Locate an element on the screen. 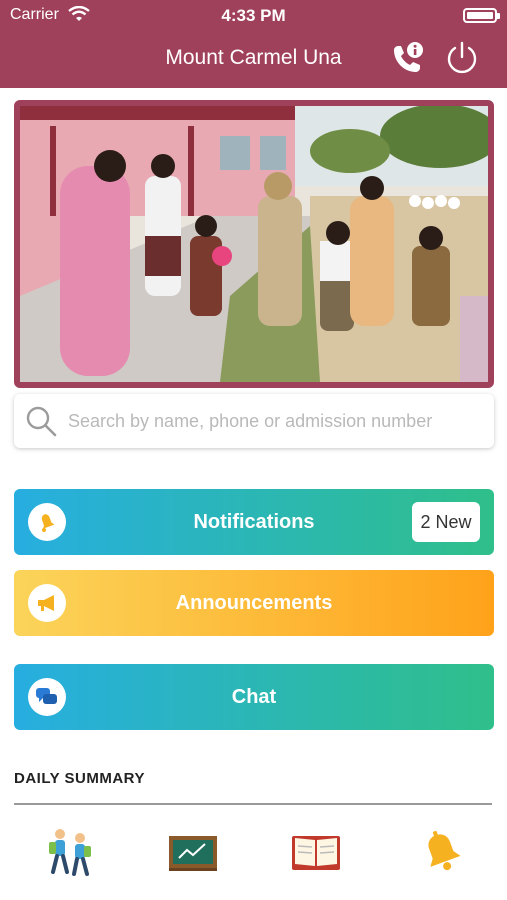 This screenshot has width=507, height=900. search-bar is located at coordinates (254, 421).